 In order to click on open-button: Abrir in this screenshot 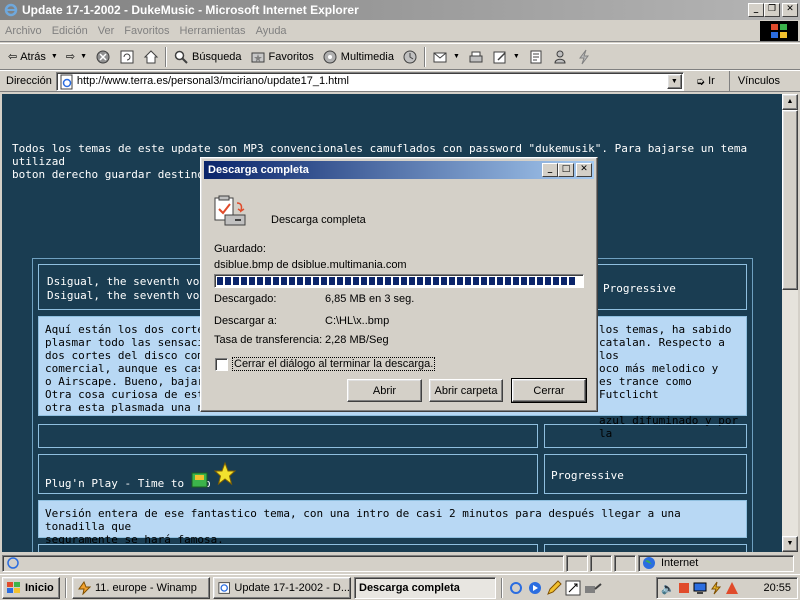, I will do `click(384, 390)`.